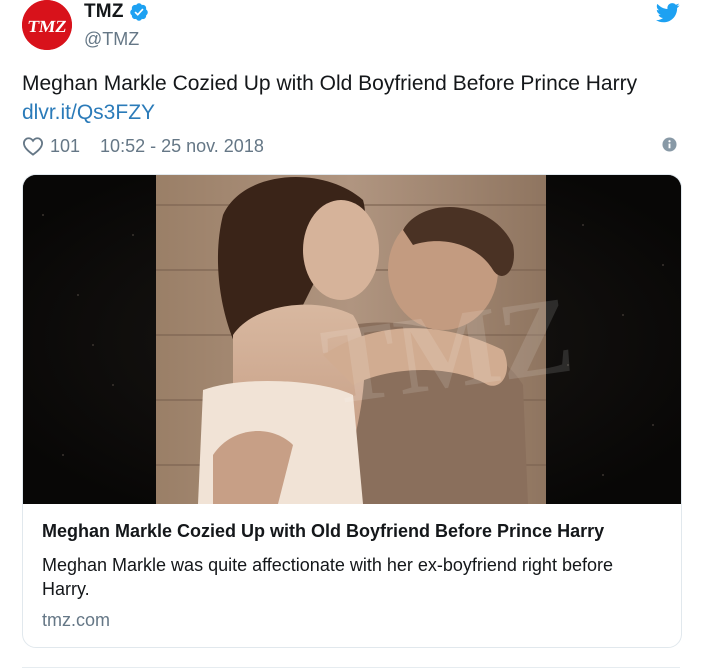  I want to click on divider, so click(351, 667).